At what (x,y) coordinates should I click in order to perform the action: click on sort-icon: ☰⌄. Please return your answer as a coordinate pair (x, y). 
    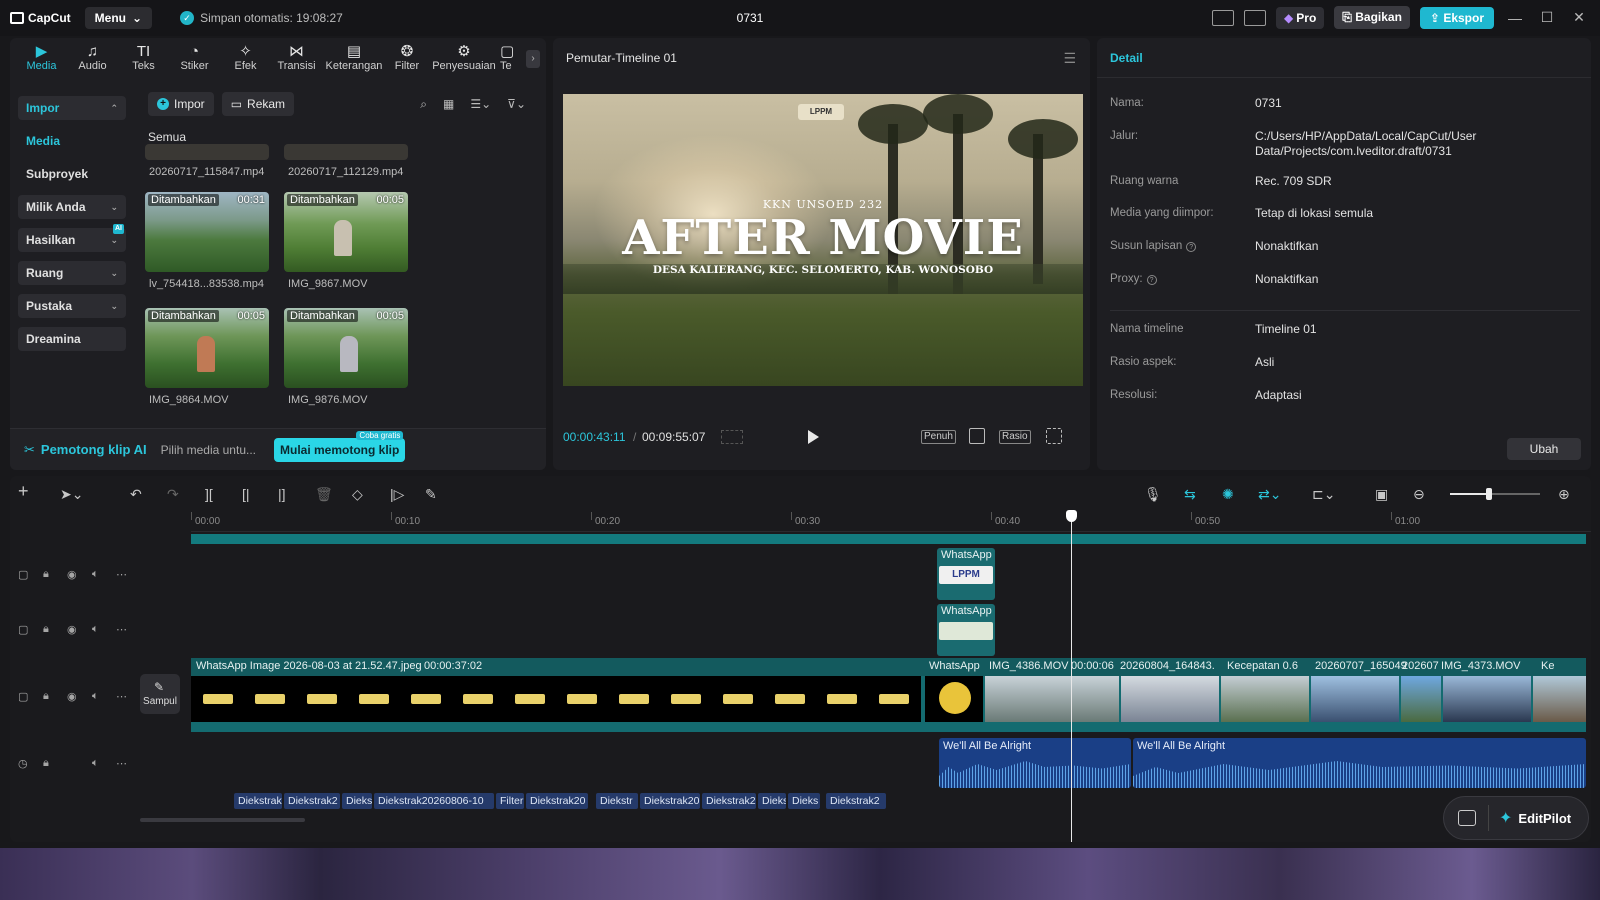
    Looking at the image, I should click on (480, 104).